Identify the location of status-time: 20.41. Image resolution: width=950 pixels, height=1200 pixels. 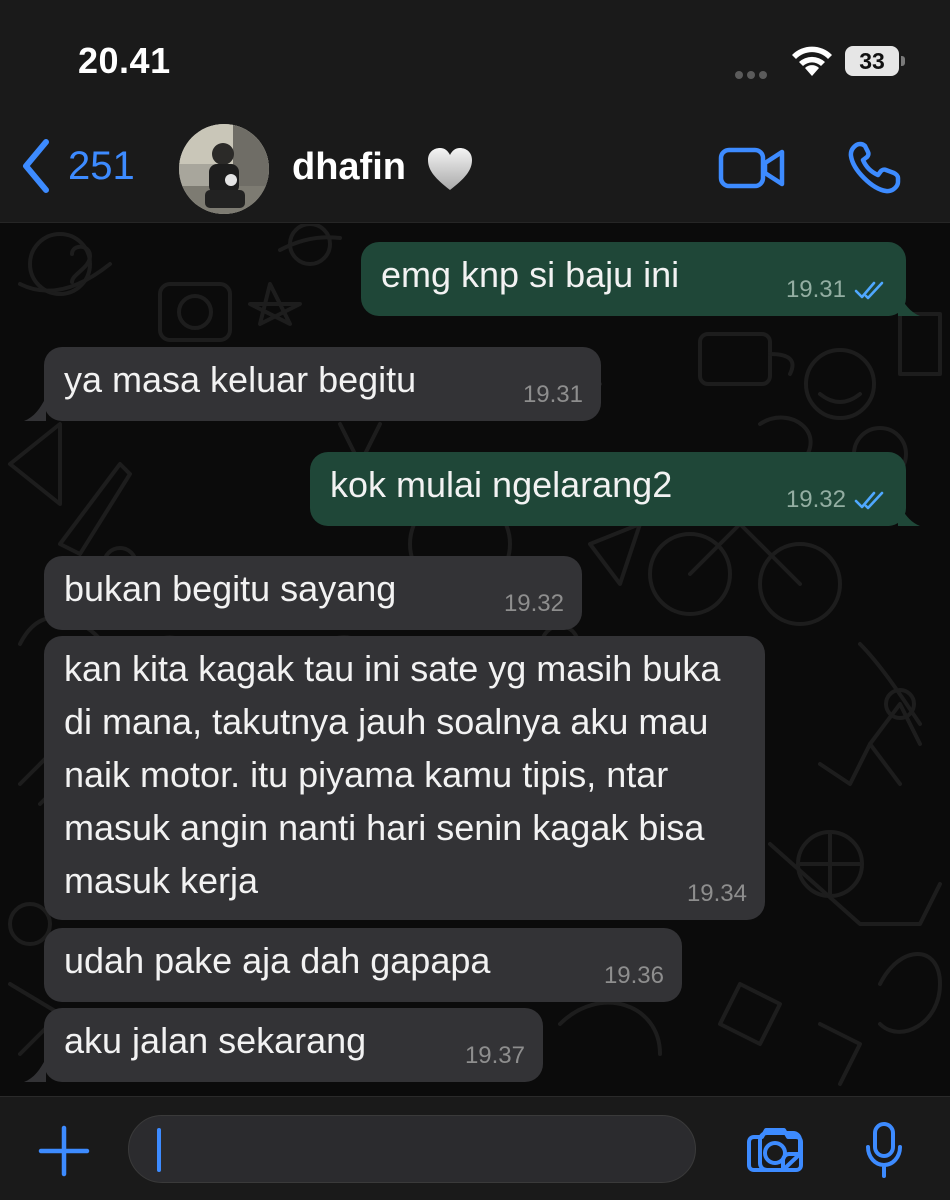
(124, 60).